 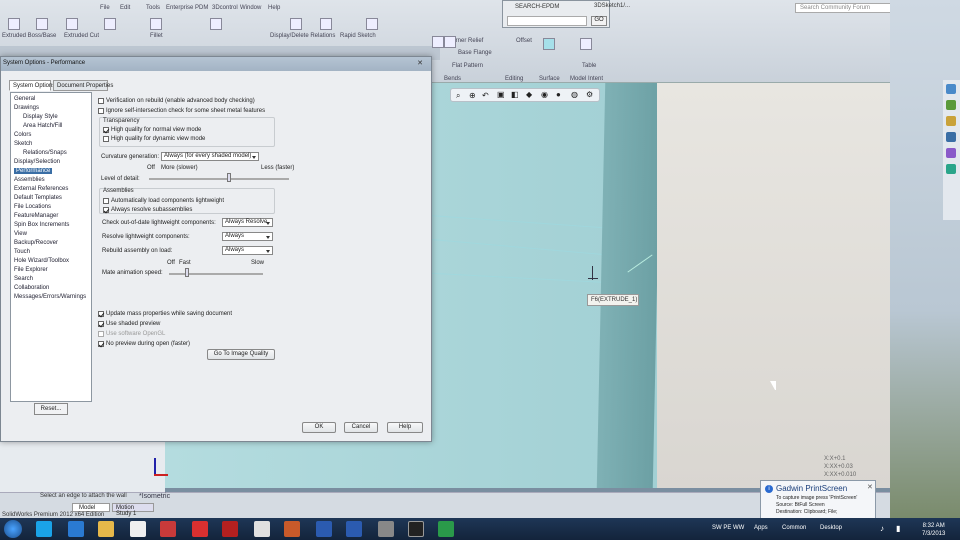 What do you see at coordinates (13, 529) in the screenshot?
I see `start-button` at bounding box center [13, 529].